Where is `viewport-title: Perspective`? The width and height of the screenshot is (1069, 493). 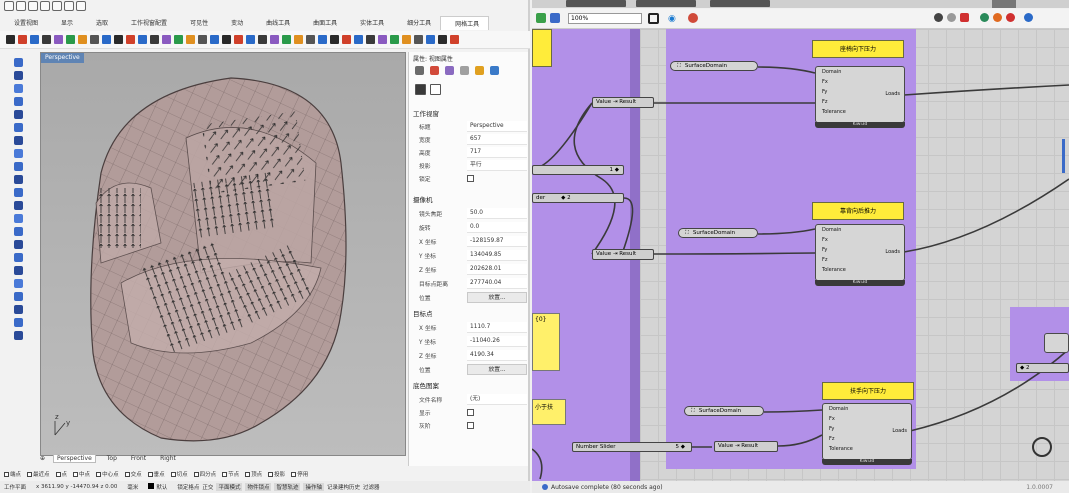 viewport-title: Perspective is located at coordinates (62, 58).